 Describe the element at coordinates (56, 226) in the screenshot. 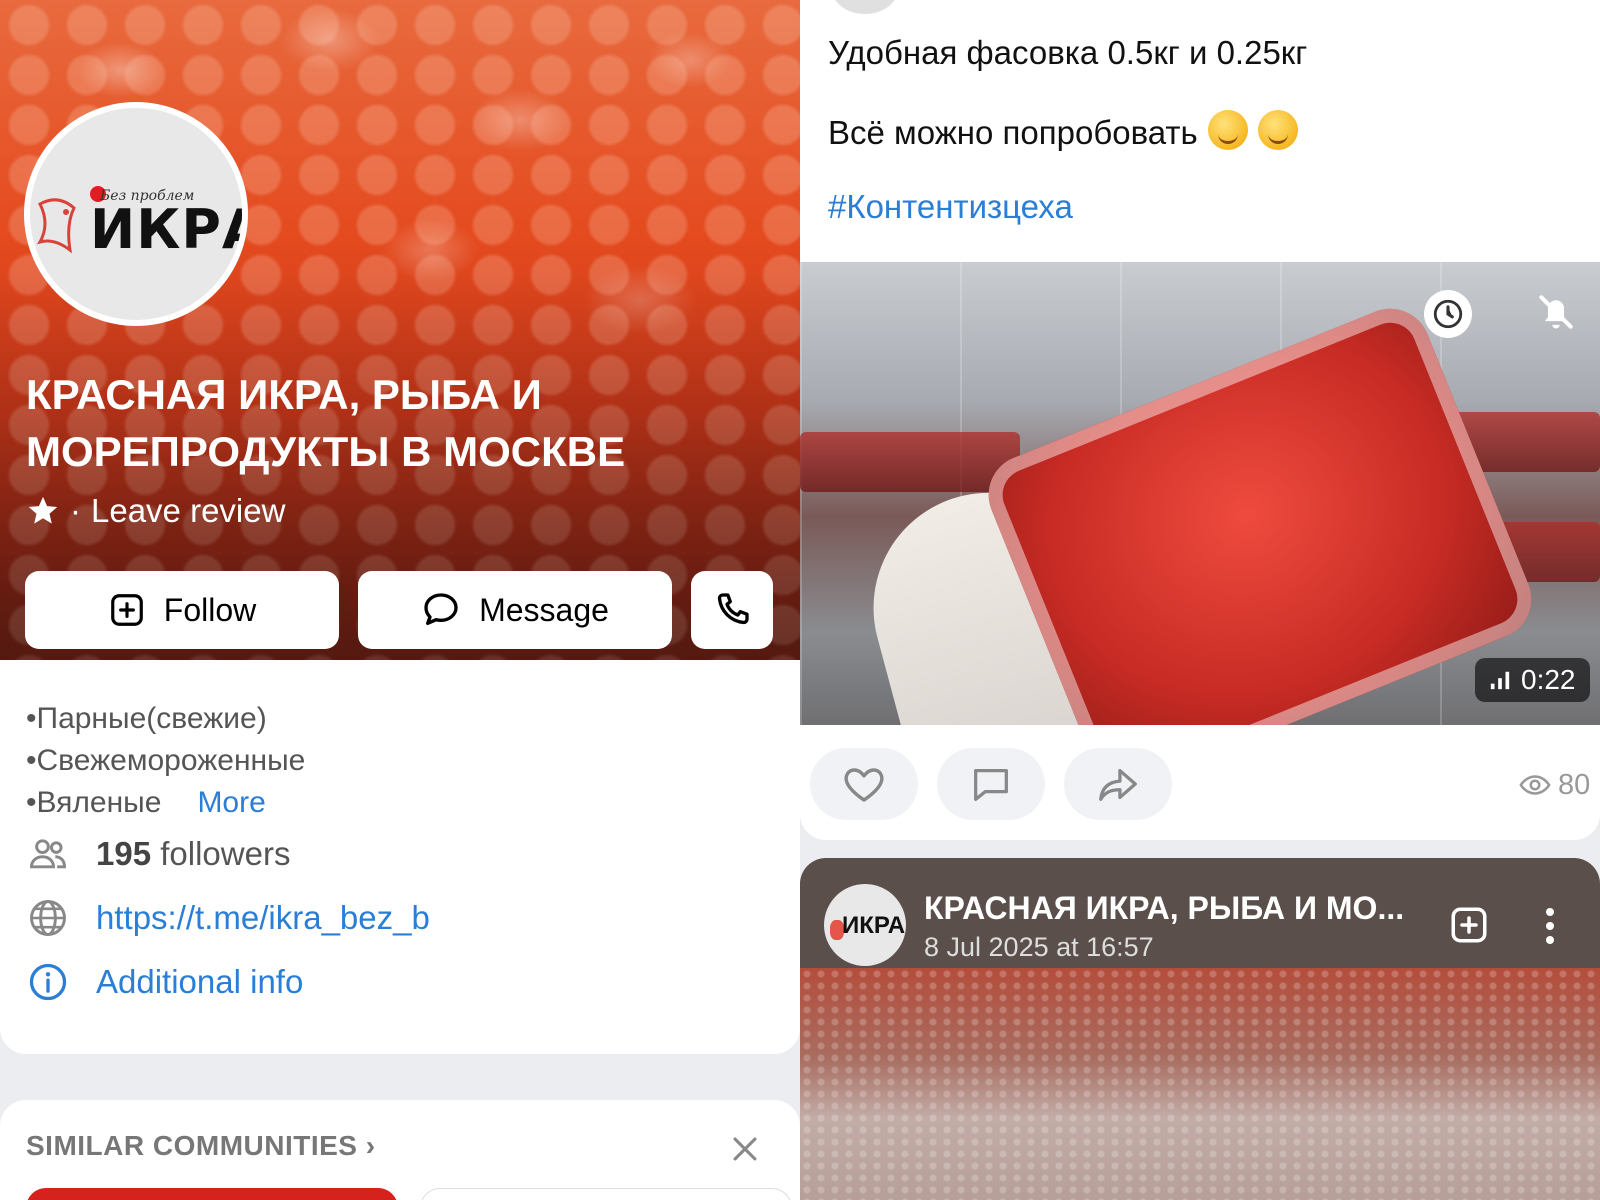

I see `fish-logo-icon` at that location.